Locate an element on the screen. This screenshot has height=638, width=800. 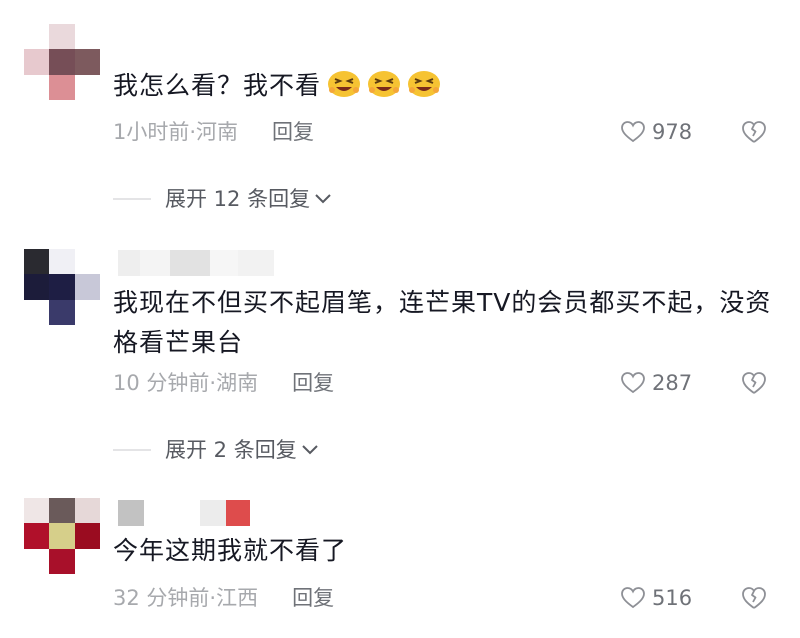
like-count: 978 is located at coordinates (672, 132).